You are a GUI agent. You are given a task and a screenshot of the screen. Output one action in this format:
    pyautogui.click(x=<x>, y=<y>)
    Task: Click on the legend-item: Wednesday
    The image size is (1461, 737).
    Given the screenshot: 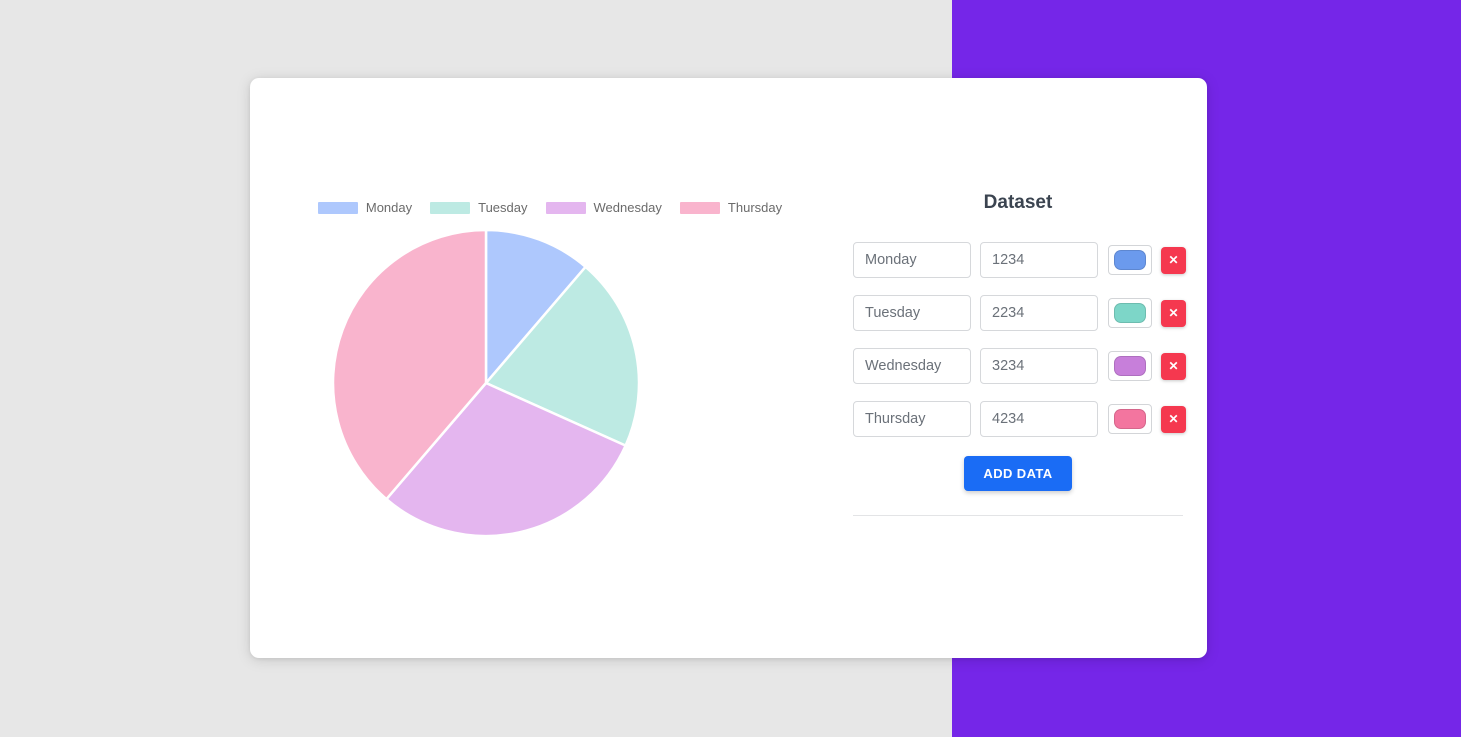 What is the action you would take?
    pyautogui.click(x=603, y=207)
    